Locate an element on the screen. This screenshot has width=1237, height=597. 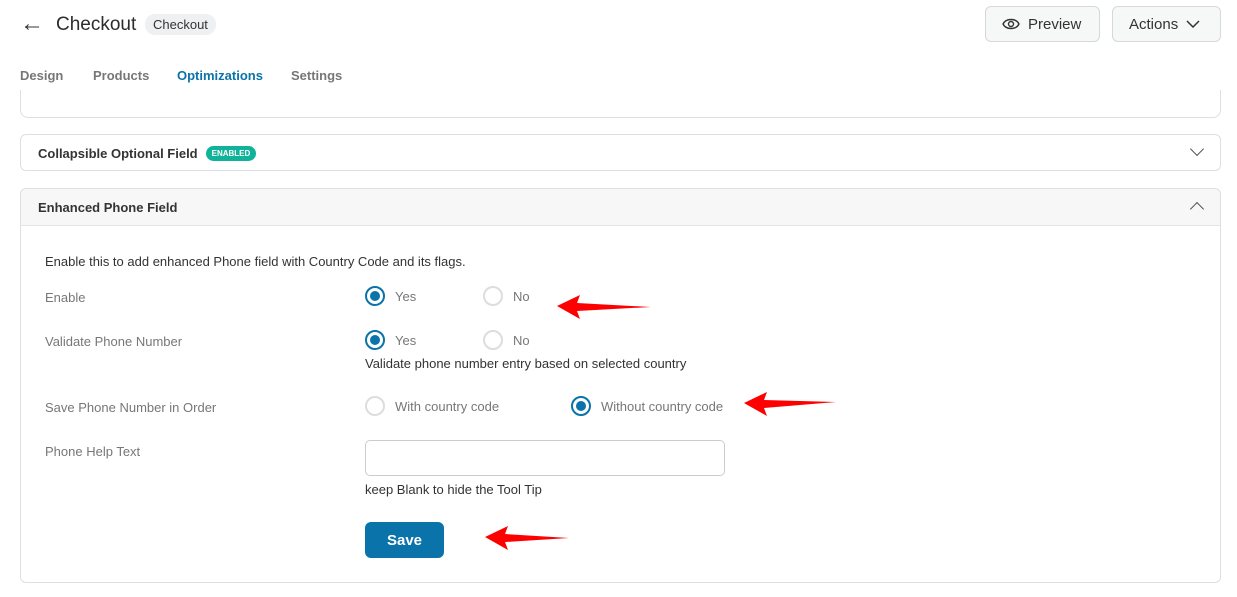
without-country-code-radio: Without country code is located at coordinates (647, 406).